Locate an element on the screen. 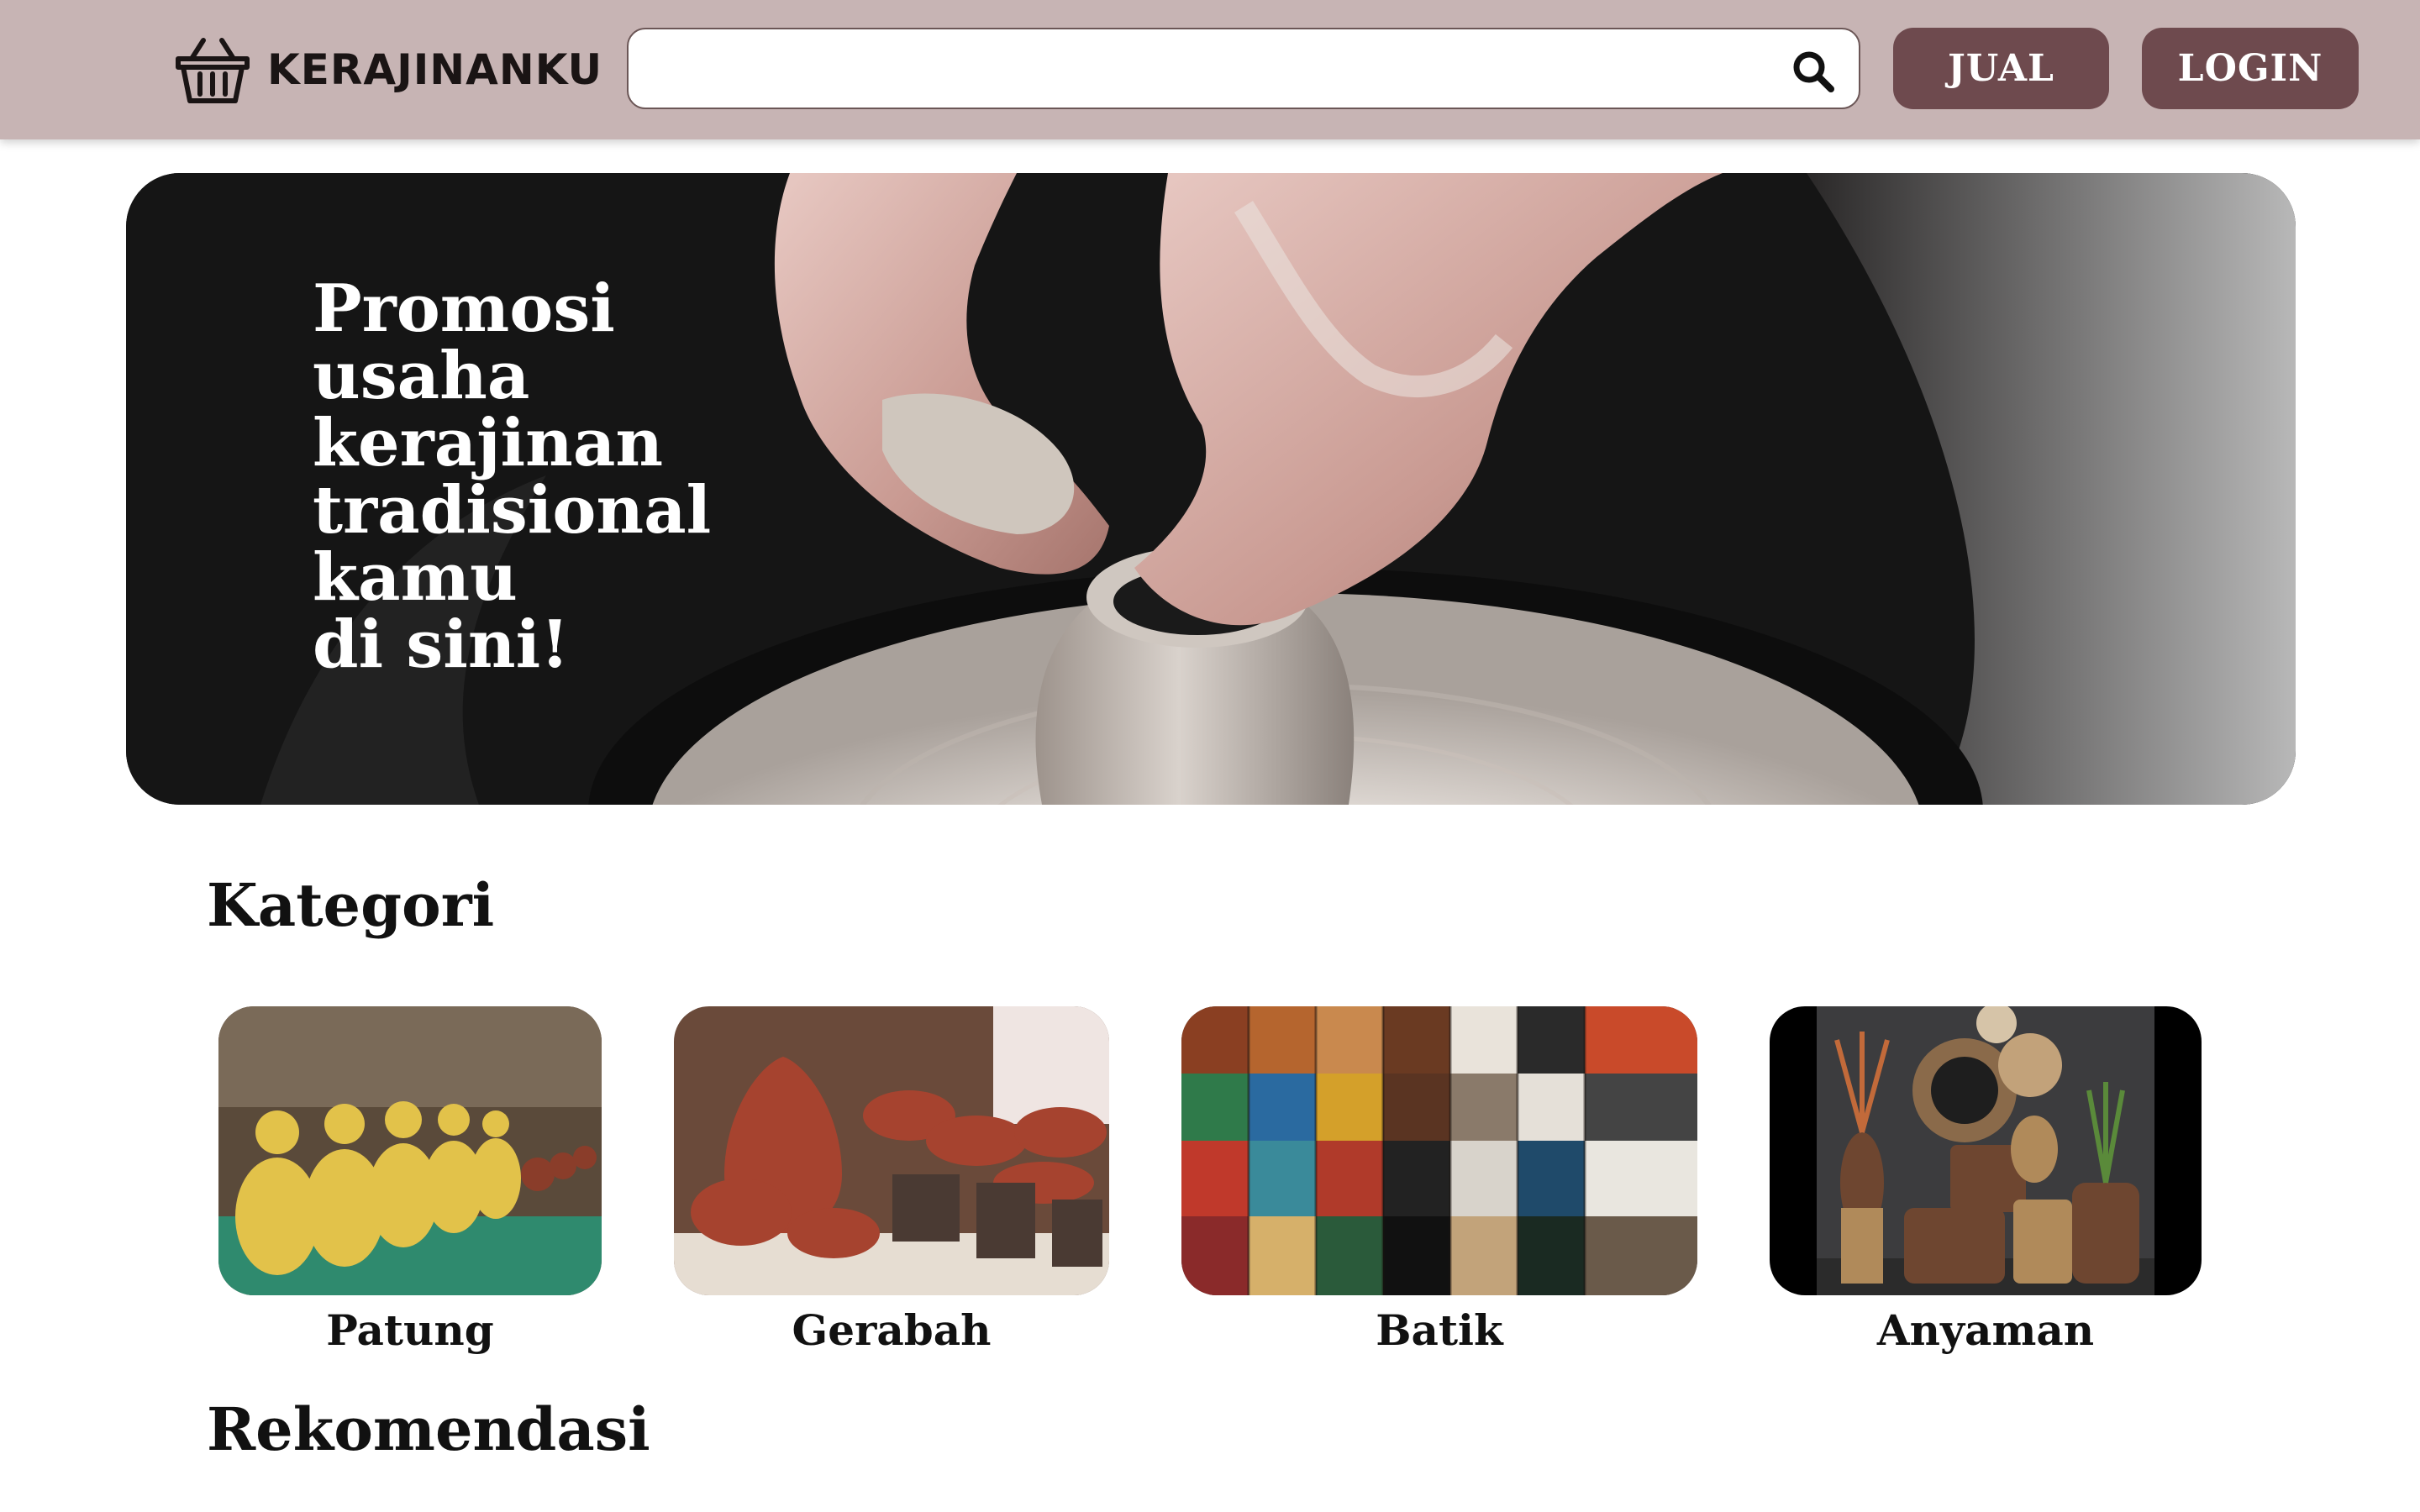  brand-name: KERAJINANKU is located at coordinates (435, 69).